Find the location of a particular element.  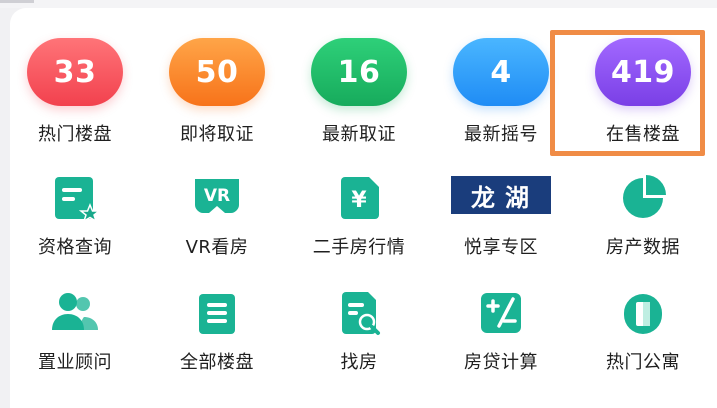

menu-vr-tour: VR VR看房 is located at coordinates (217, 215).